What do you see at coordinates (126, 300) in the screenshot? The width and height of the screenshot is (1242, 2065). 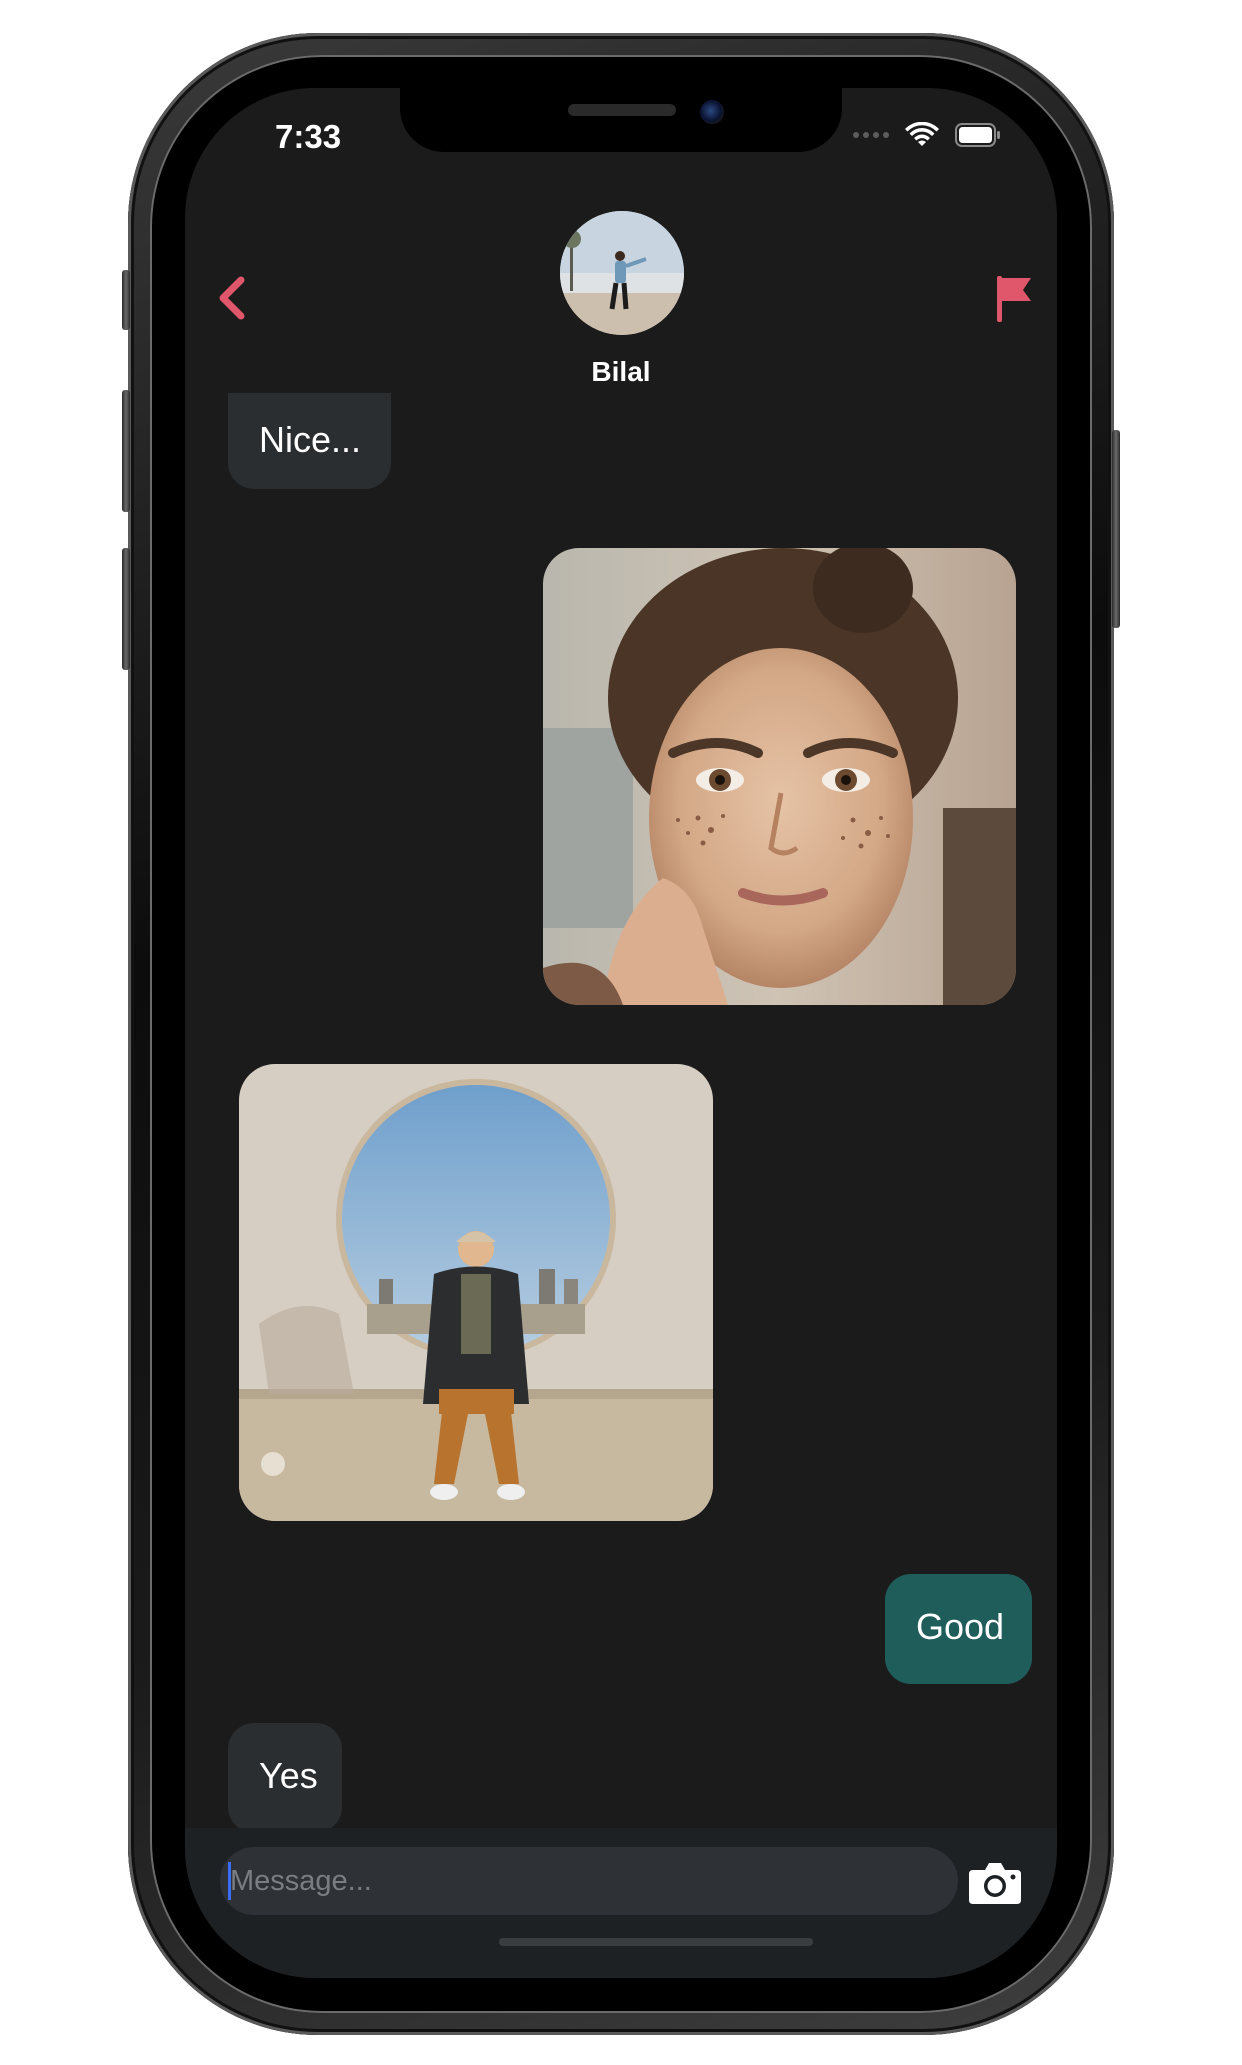 I see `mute-switch` at bounding box center [126, 300].